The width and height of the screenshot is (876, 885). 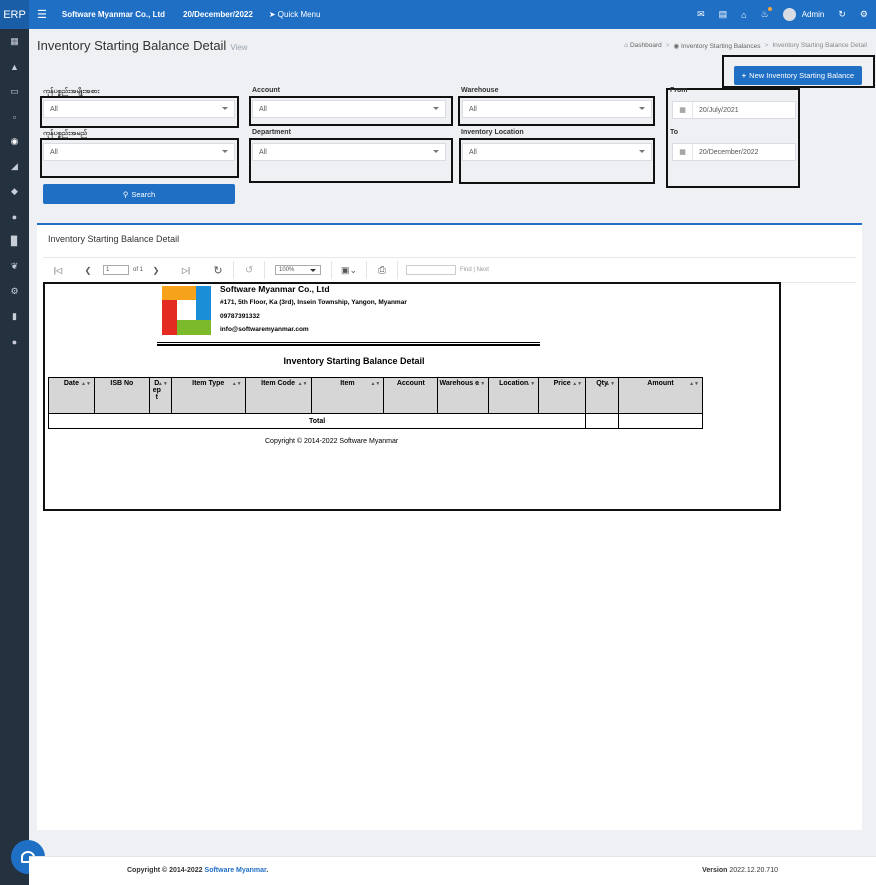 I want to click on sidebar: ▦ ▲ ▭ ▫ ◉ ◢ ◆ ● ▉ ❦ ⚙ ▮ ●, so click(x=14, y=457).